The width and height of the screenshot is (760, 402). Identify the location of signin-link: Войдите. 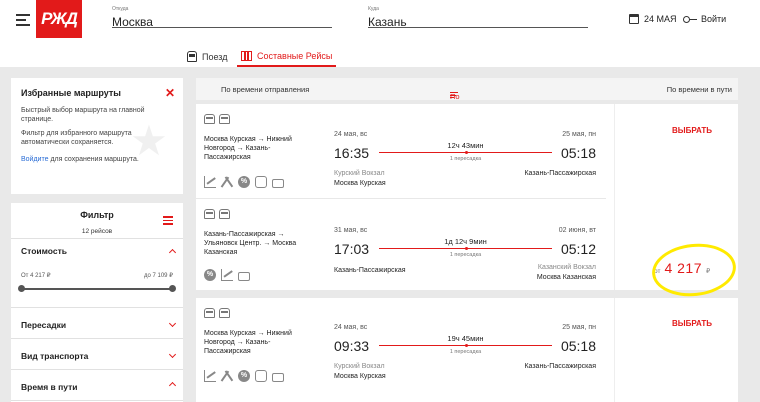
(35, 159).